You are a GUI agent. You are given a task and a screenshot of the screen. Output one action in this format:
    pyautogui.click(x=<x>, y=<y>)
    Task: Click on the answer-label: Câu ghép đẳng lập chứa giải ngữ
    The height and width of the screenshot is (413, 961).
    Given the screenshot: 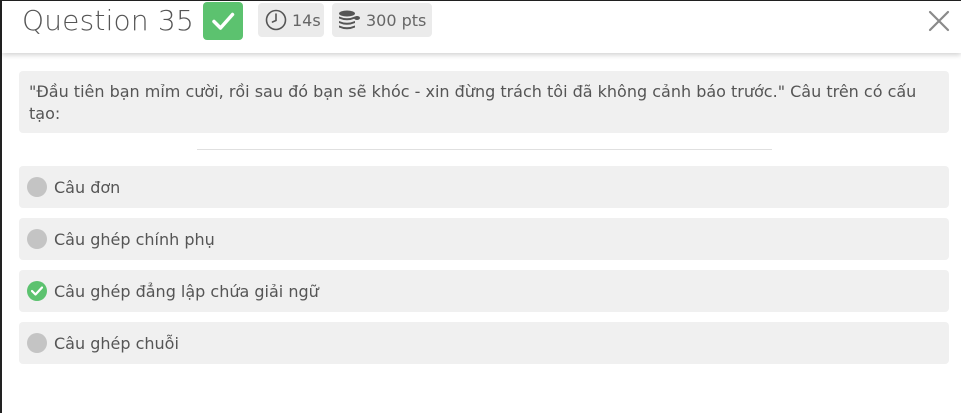 What is the action you would take?
    pyautogui.click(x=186, y=291)
    